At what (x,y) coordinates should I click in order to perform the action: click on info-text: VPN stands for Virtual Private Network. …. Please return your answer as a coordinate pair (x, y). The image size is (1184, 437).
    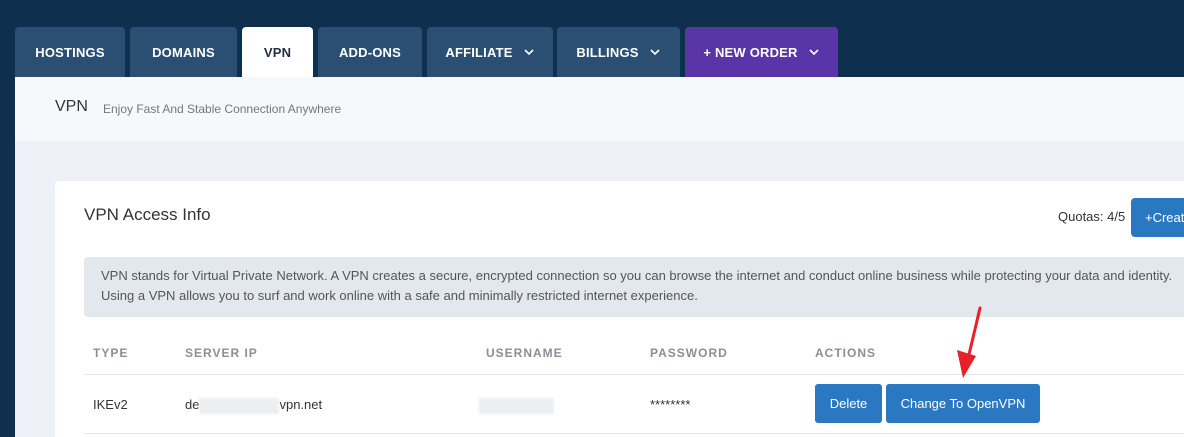
    Looking at the image, I should click on (637, 285).